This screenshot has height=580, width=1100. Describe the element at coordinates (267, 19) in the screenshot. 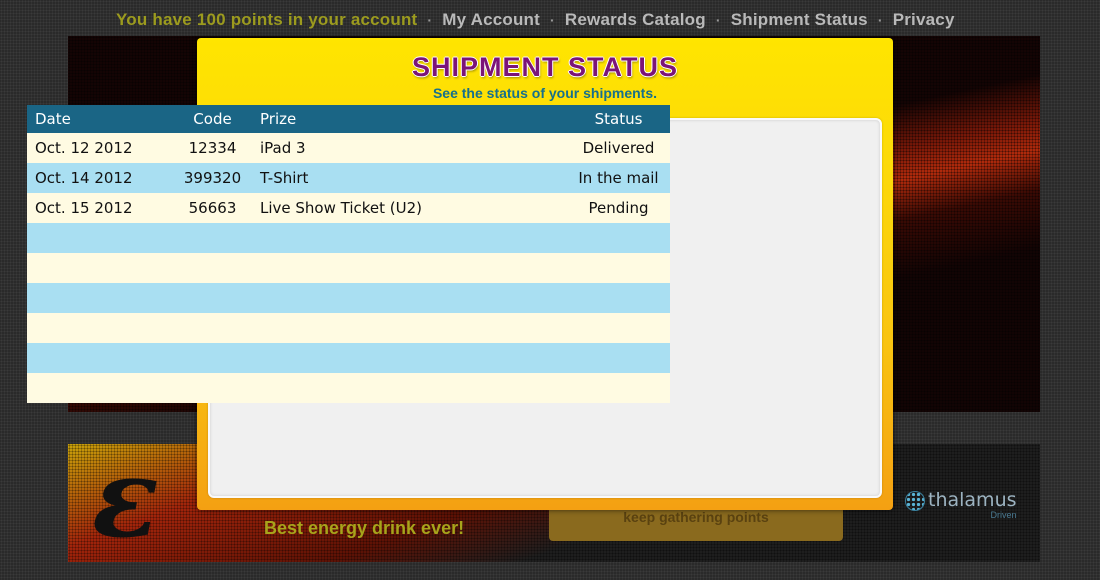

I see `points-balance: You have 100 points in your account` at that location.